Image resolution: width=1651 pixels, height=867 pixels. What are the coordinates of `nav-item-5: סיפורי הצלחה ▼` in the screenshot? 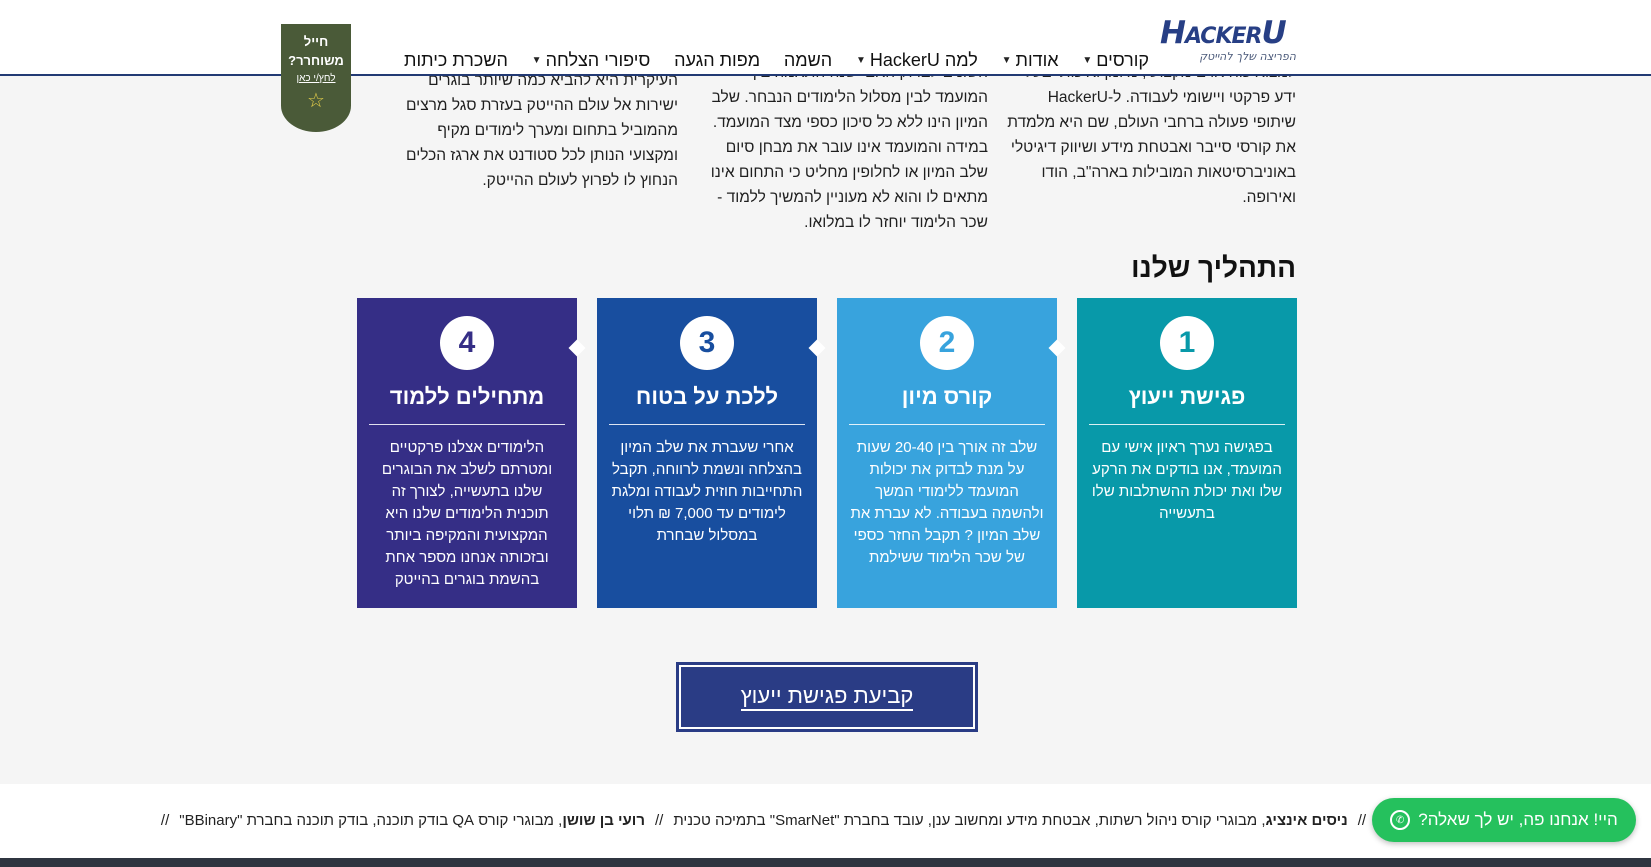 It's located at (591, 60).